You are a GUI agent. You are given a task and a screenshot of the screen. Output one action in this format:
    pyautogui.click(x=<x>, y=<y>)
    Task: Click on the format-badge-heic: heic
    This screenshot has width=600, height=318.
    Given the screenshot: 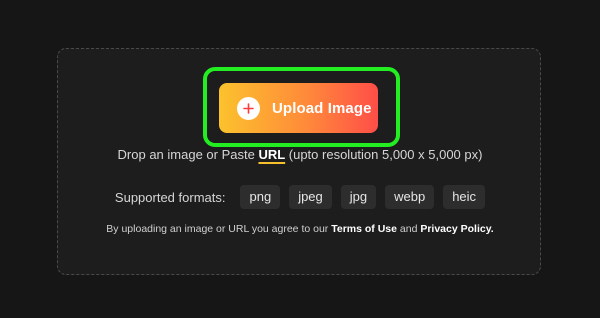 What is the action you would take?
    pyautogui.click(x=464, y=197)
    